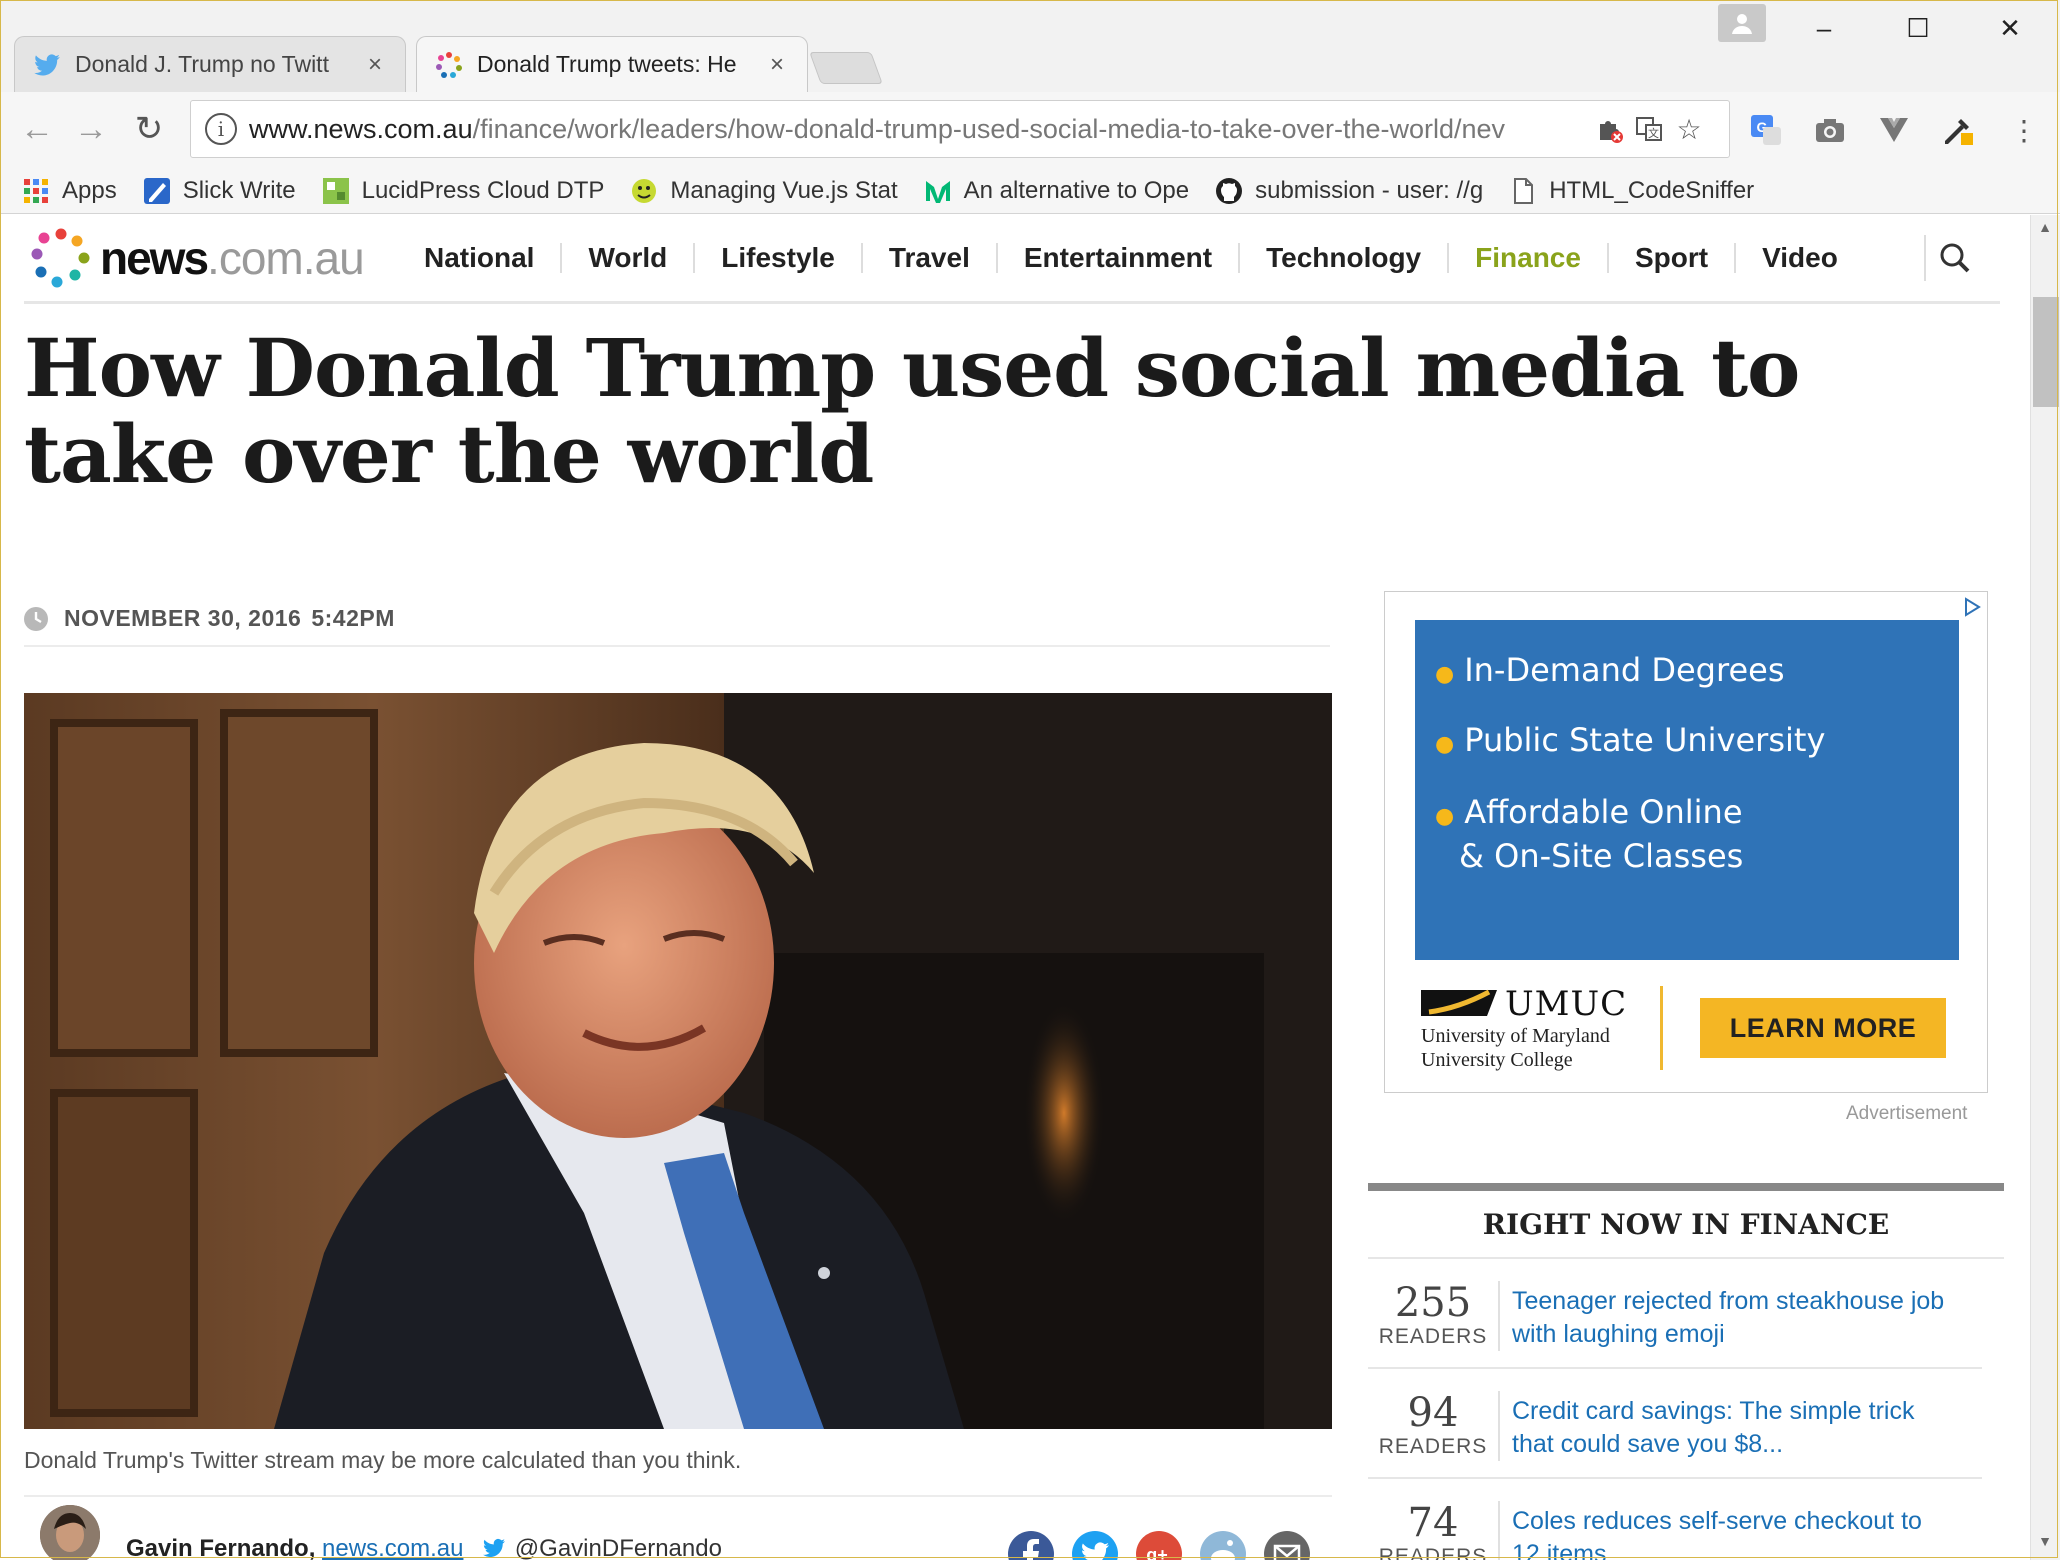 The height and width of the screenshot is (1561, 2060). What do you see at coordinates (335, 190) in the screenshot?
I see `lucidpress-icon` at bounding box center [335, 190].